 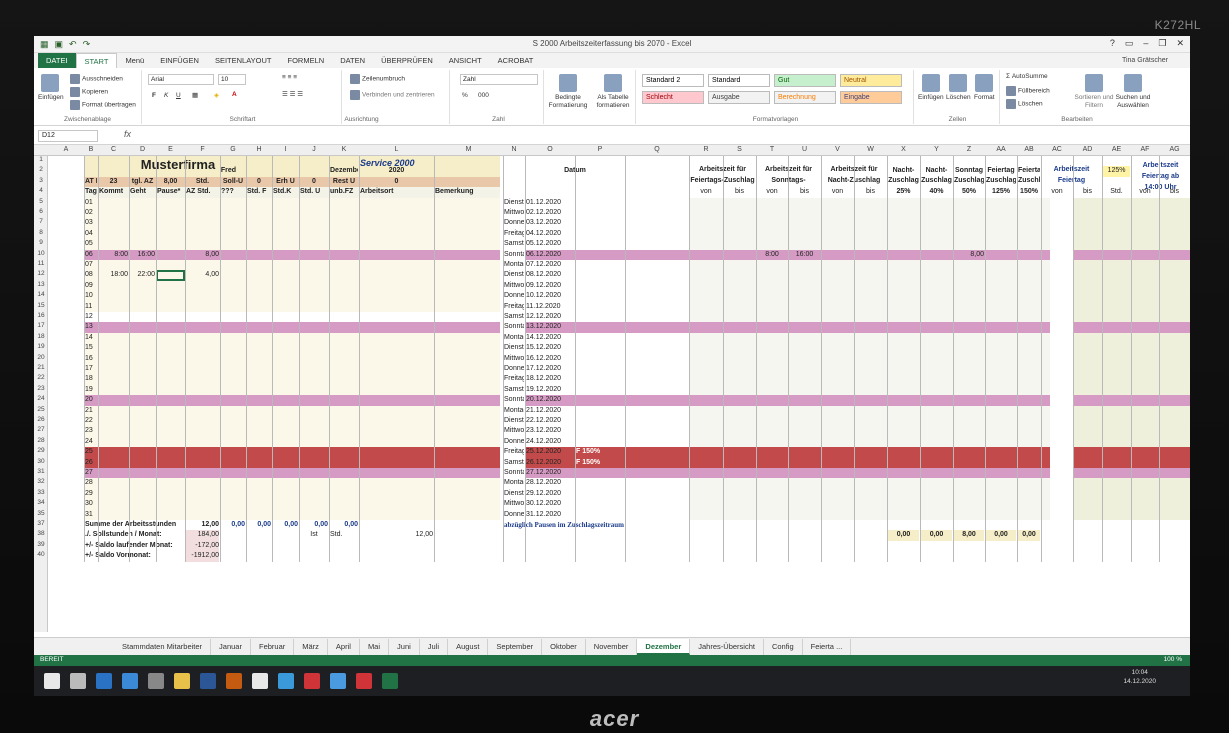 What do you see at coordinates (142, 182) in the screenshot?
I see `month-summary-cell: tgl. AZ` at bounding box center [142, 182].